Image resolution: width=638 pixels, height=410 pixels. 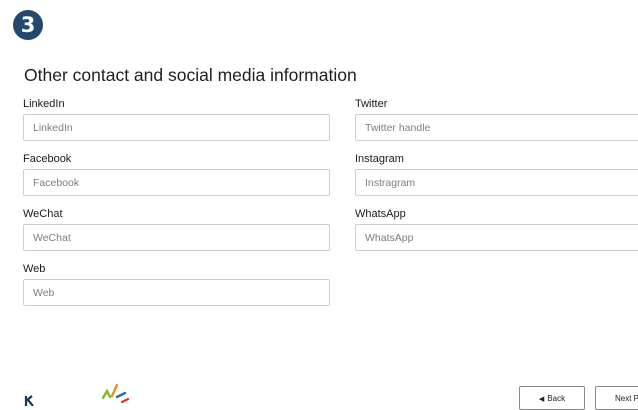 I want to click on logo-letter-k, so click(x=29, y=400).